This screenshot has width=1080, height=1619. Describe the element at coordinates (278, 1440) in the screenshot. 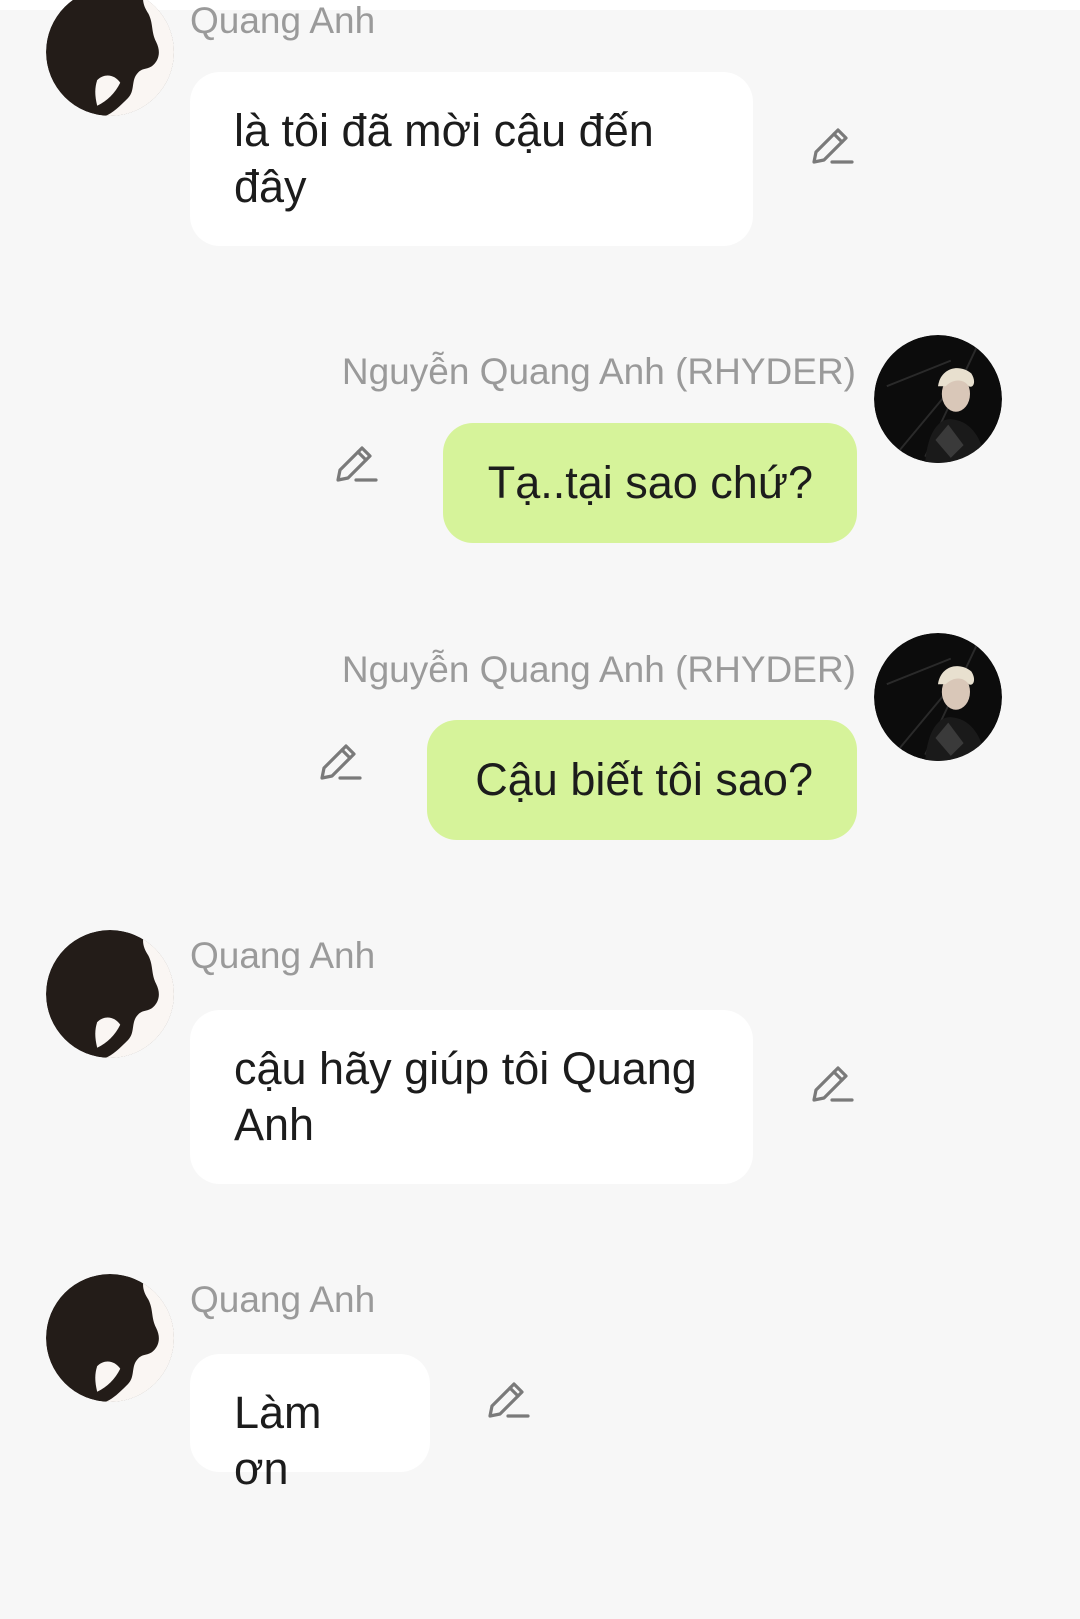

I see `message-text: Làm ơn` at that location.